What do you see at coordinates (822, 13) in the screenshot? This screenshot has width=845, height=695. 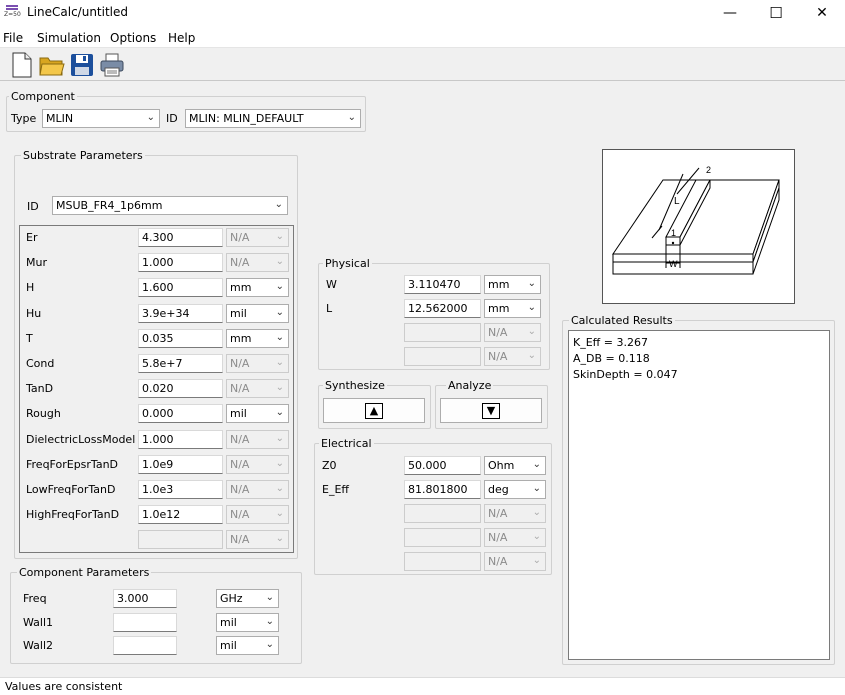 I see `close-button: ✕` at bounding box center [822, 13].